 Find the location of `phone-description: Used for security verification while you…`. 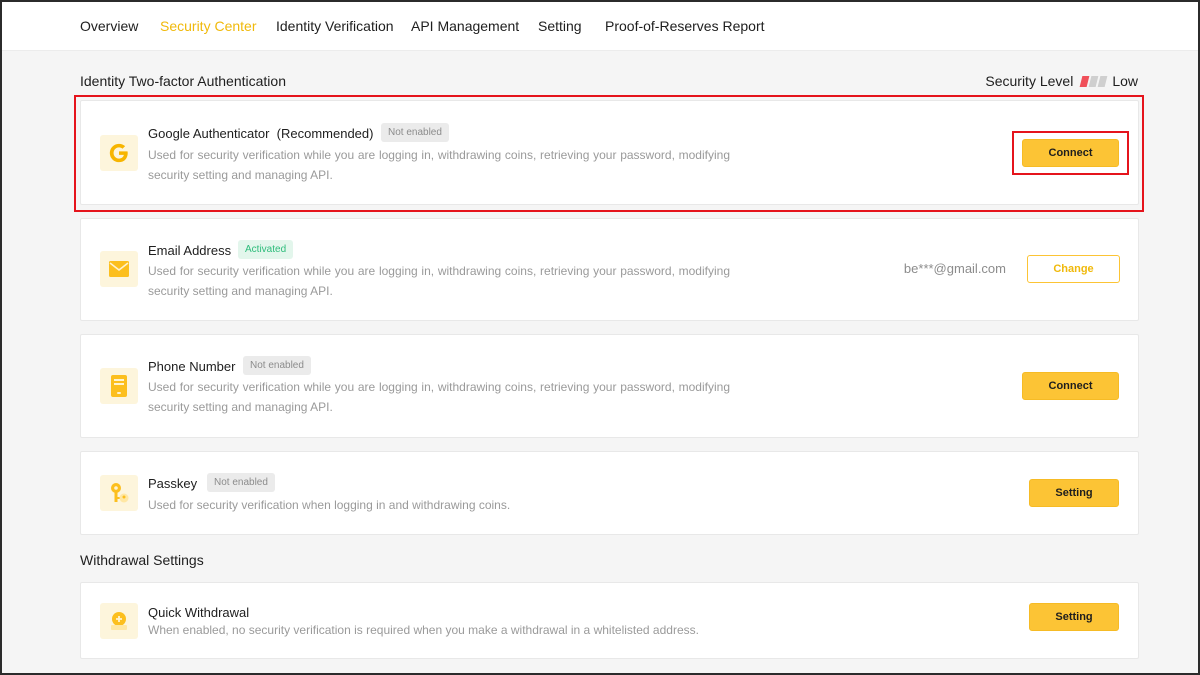

phone-description: Used for security verification while you… is located at coordinates (439, 397).